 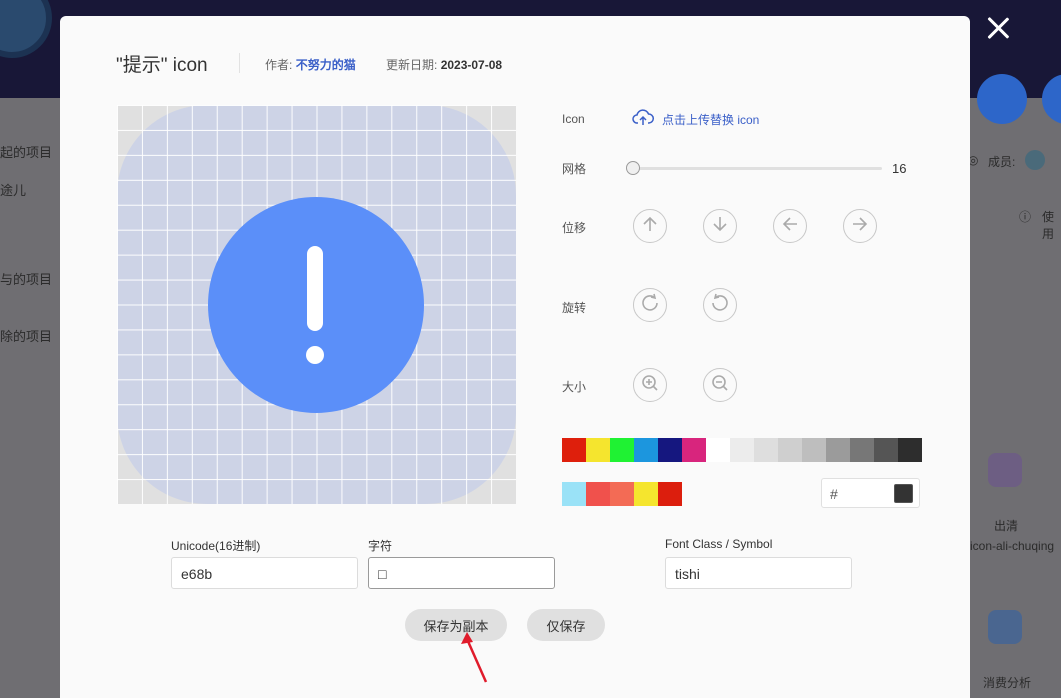 What do you see at coordinates (1012, 546) in the screenshot?
I see `card-subtitle-chuqing: icon-ali-chuqing` at bounding box center [1012, 546].